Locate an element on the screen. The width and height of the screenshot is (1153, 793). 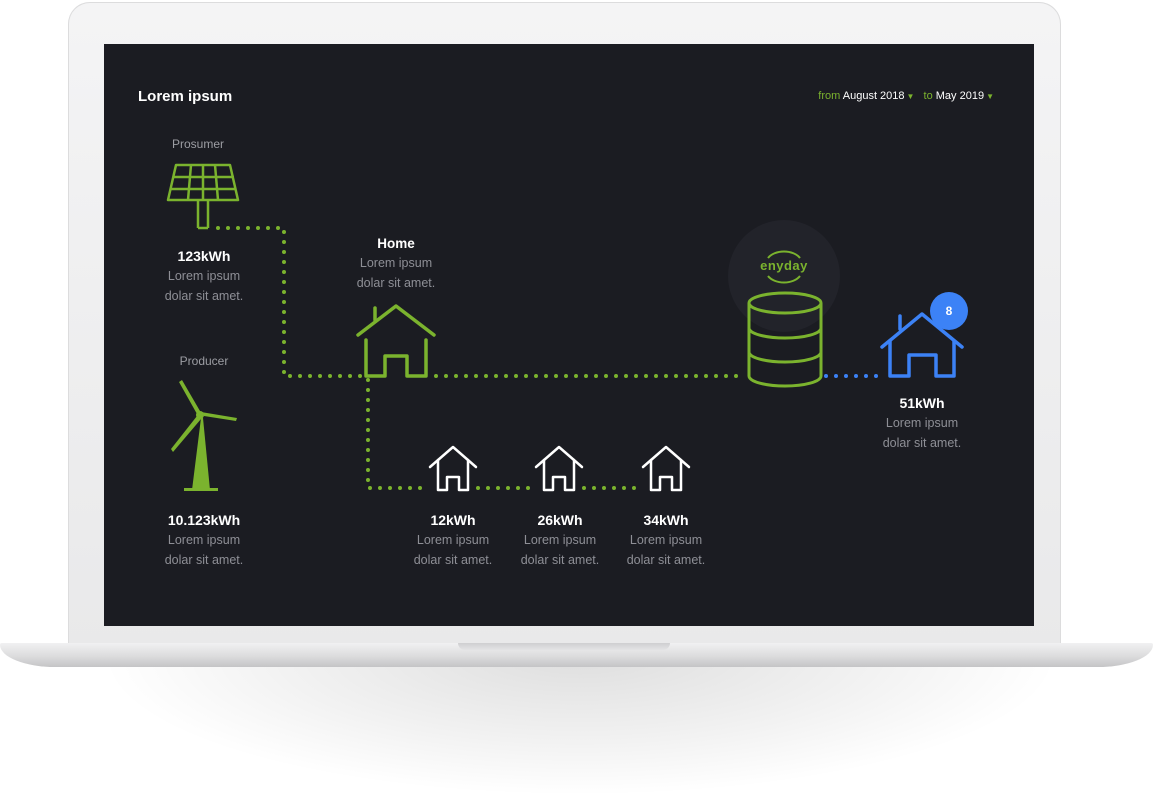
house-3-desc-1: Lorem ipsum is located at coordinates (666, 540).